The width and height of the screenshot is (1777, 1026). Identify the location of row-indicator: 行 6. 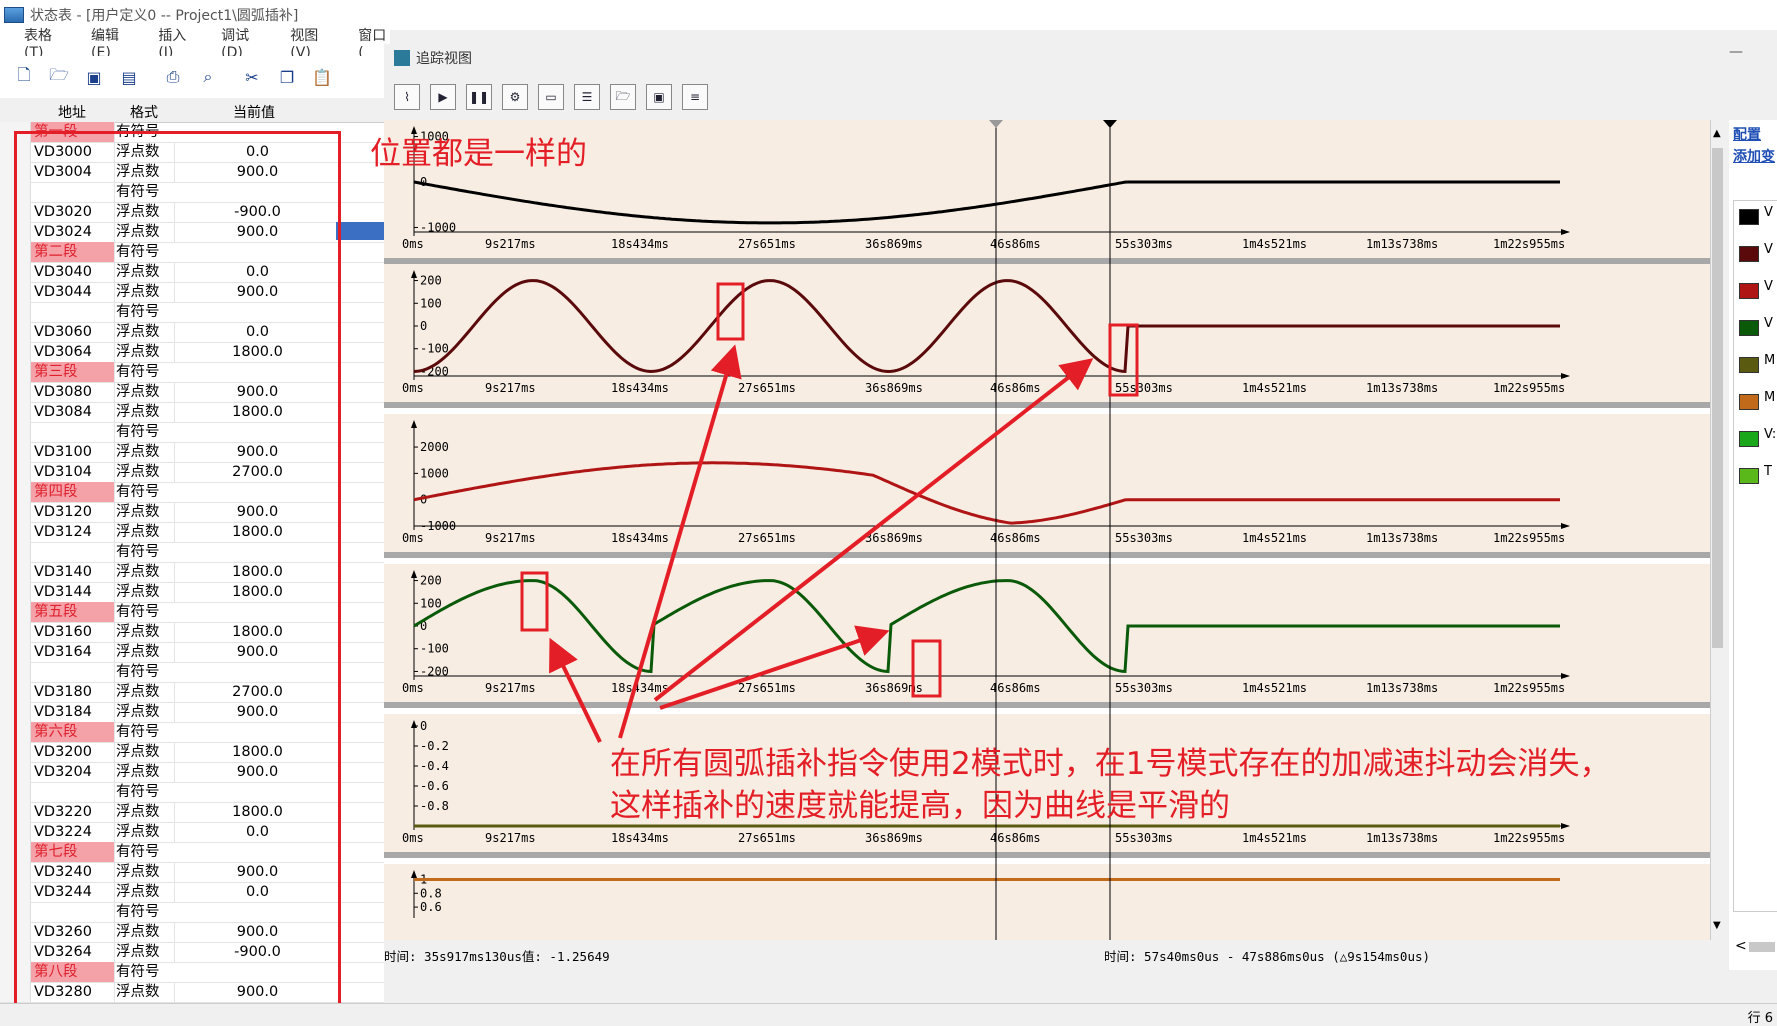
(1760, 1018).